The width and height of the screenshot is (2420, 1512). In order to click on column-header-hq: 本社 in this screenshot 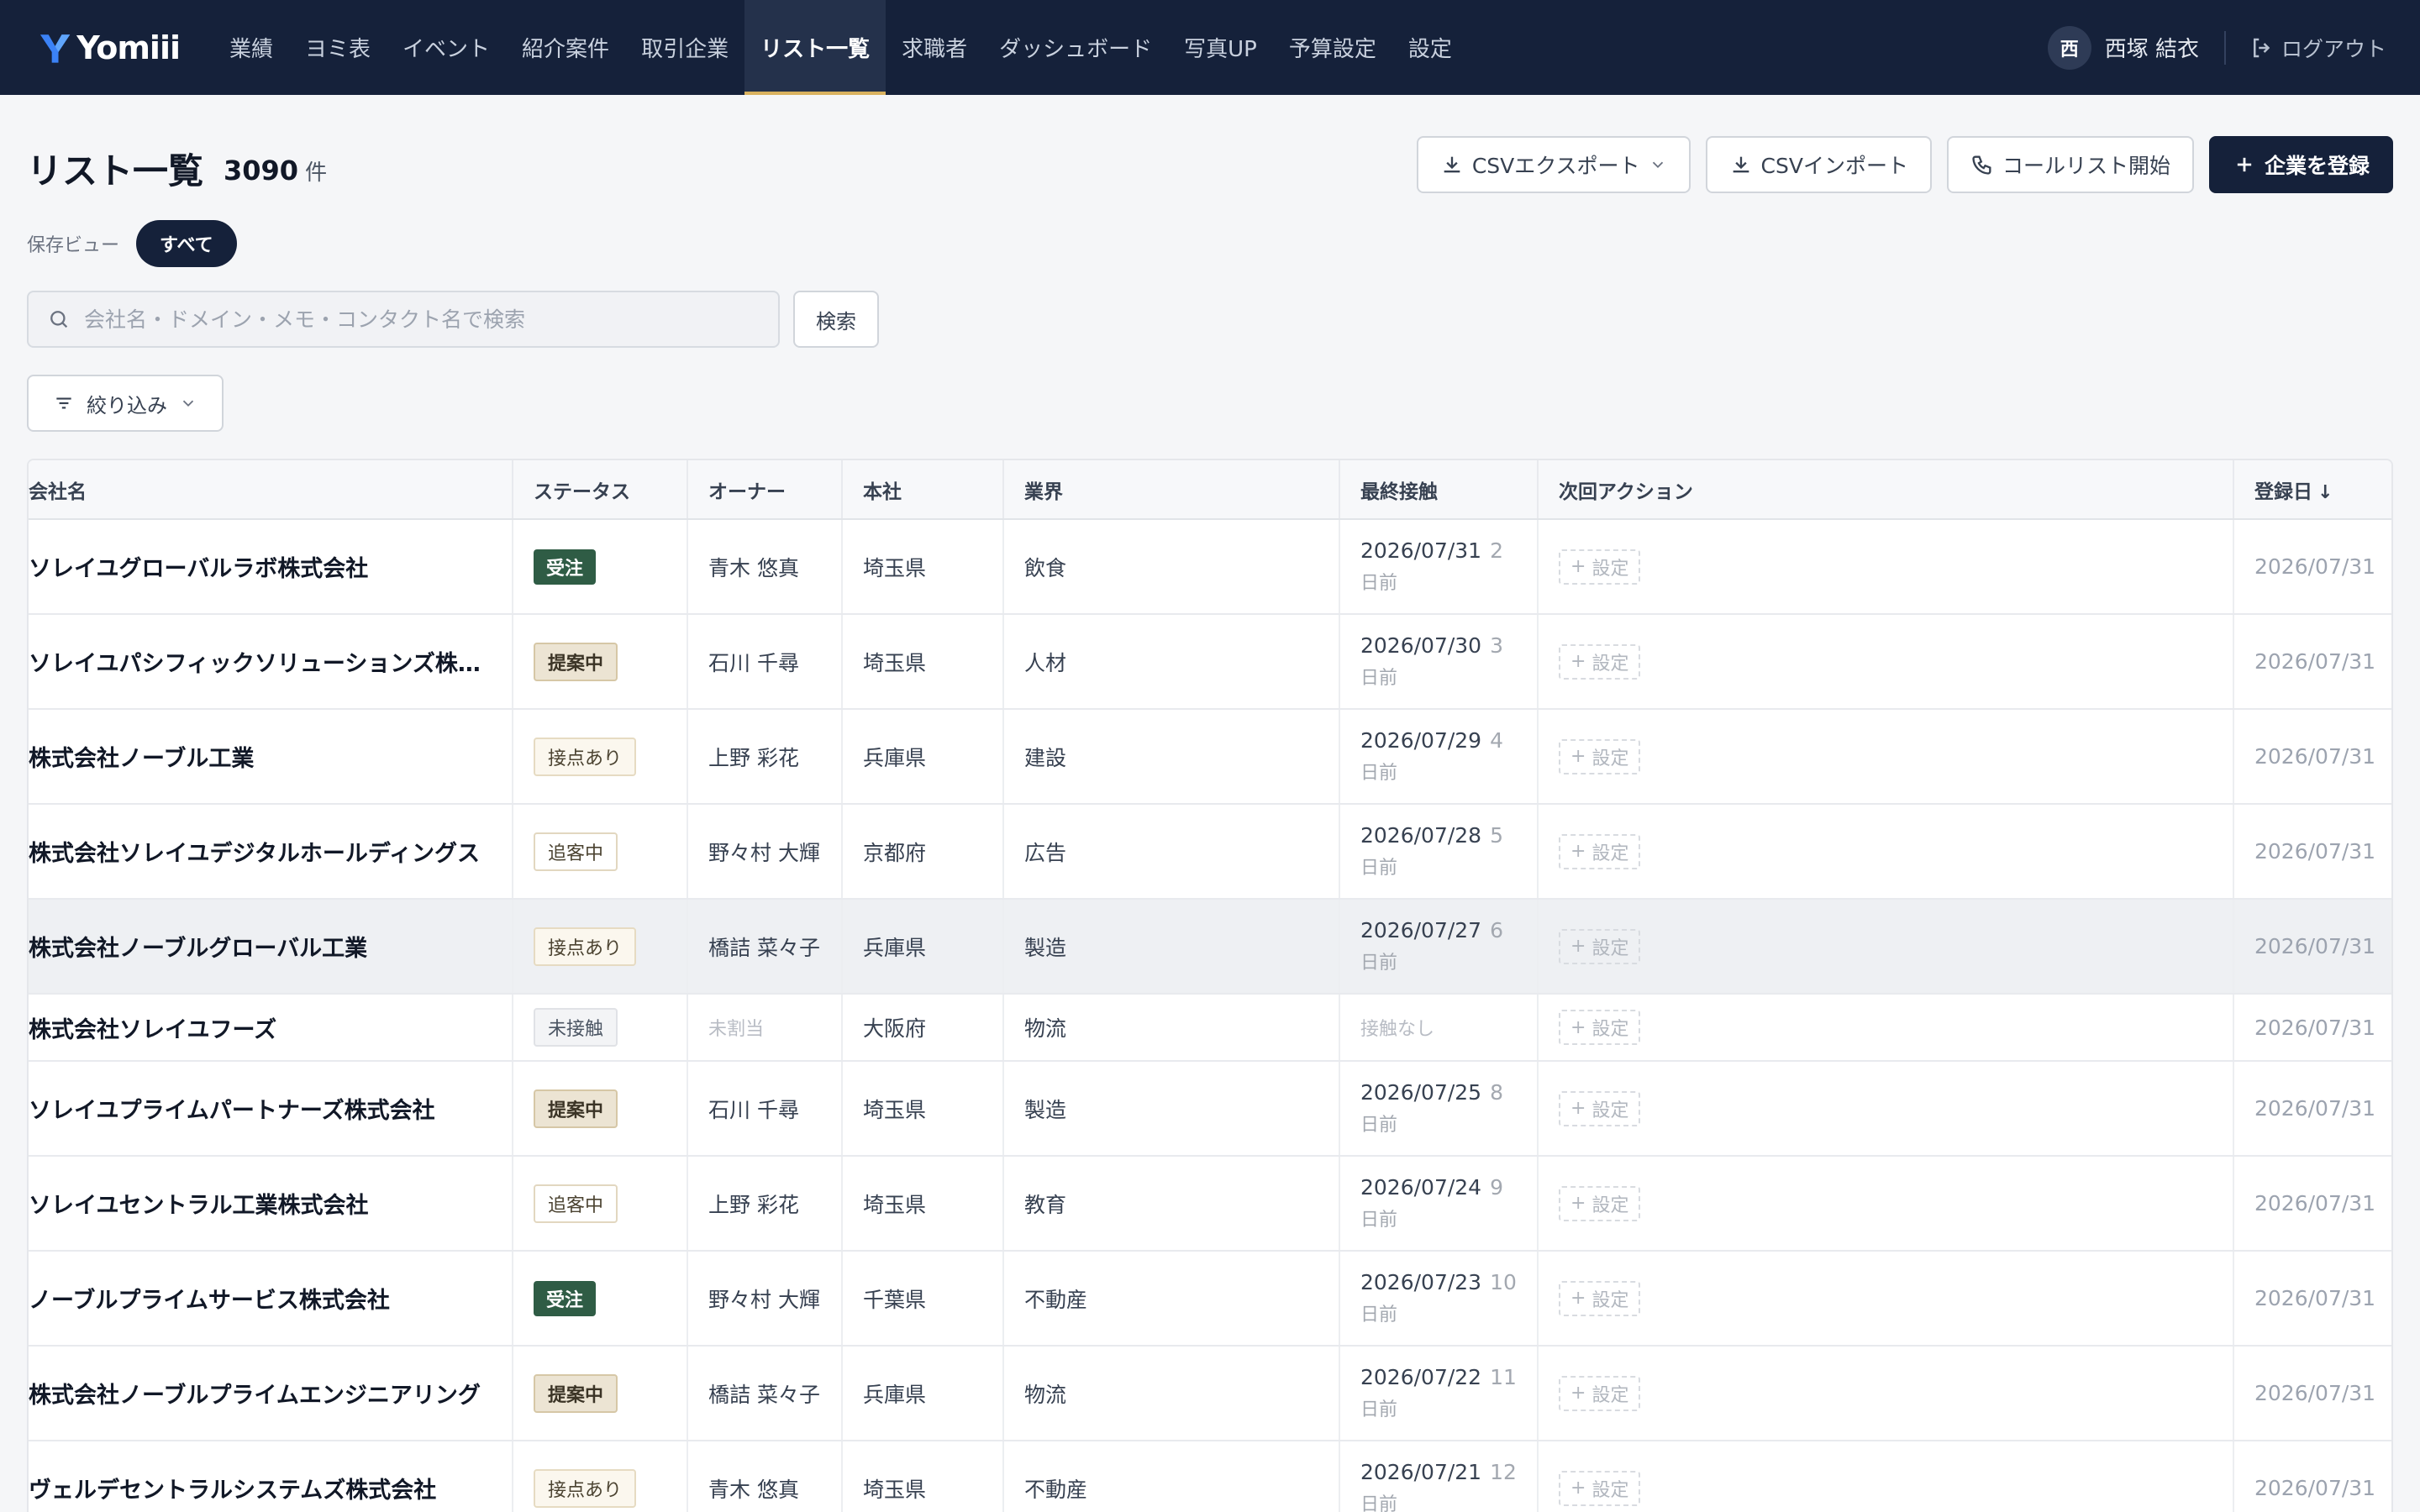, I will do `click(923, 490)`.